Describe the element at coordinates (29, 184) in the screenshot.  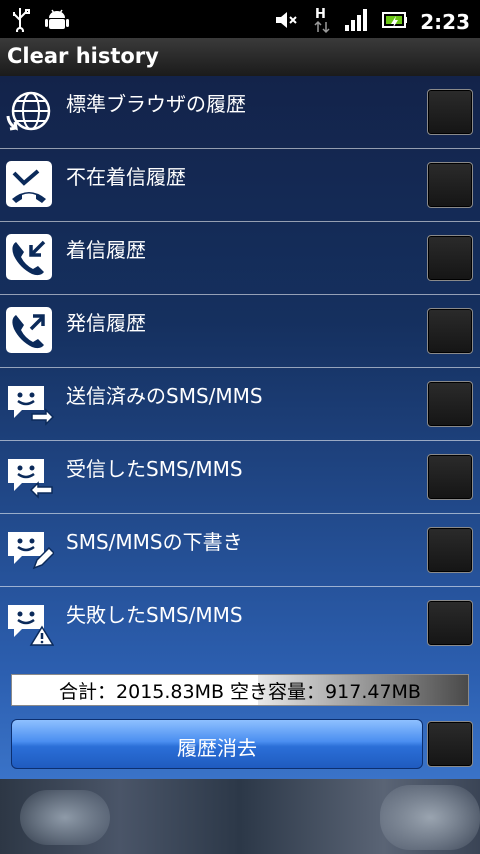
I see `missed-call-icon` at that location.